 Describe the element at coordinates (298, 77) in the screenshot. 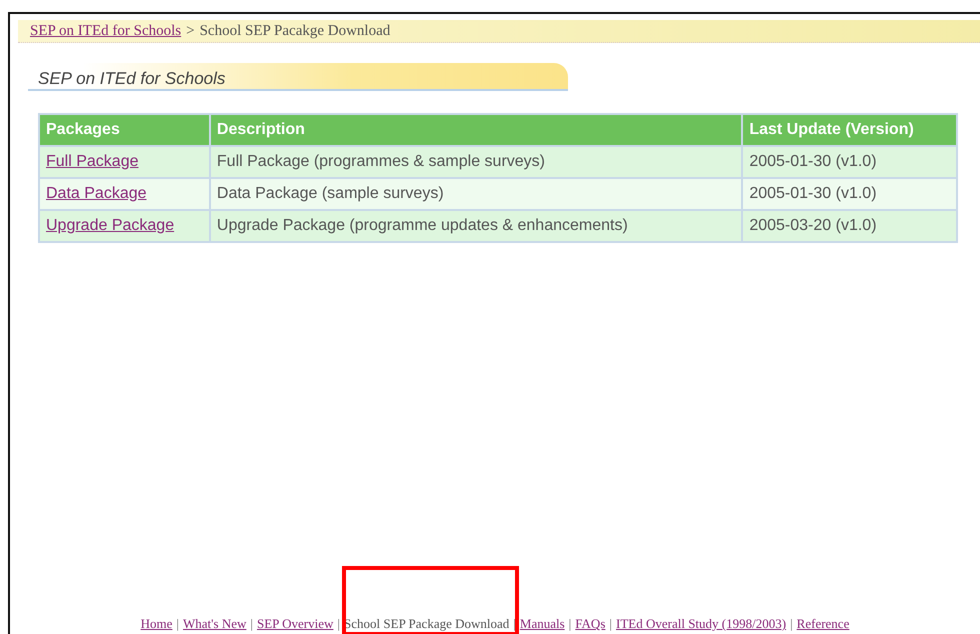

I see `section-title: SEP on ITEd for Schools` at that location.